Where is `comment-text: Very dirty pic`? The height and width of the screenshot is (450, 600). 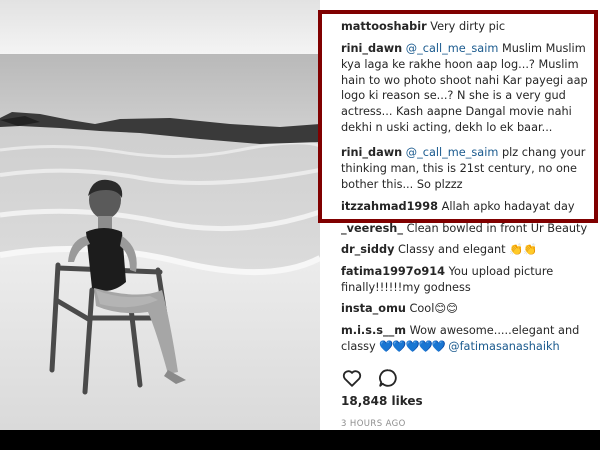 comment-text: Very dirty pic is located at coordinates (468, 26).